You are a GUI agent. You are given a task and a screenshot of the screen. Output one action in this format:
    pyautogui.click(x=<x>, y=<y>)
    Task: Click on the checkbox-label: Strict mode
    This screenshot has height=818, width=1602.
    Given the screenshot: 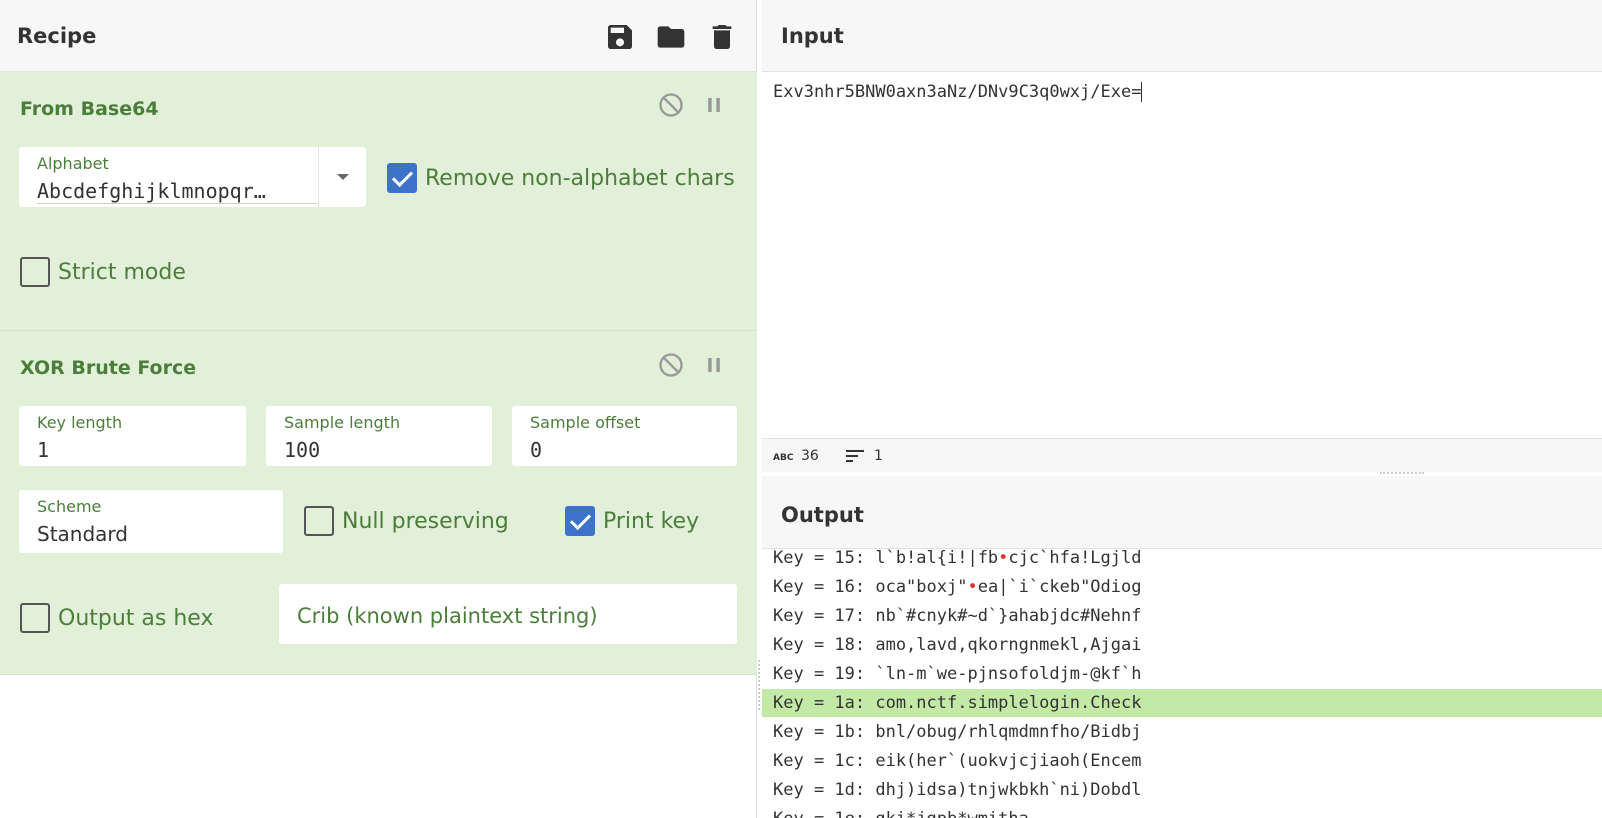 What is the action you would take?
    pyautogui.click(x=122, y=272)
    